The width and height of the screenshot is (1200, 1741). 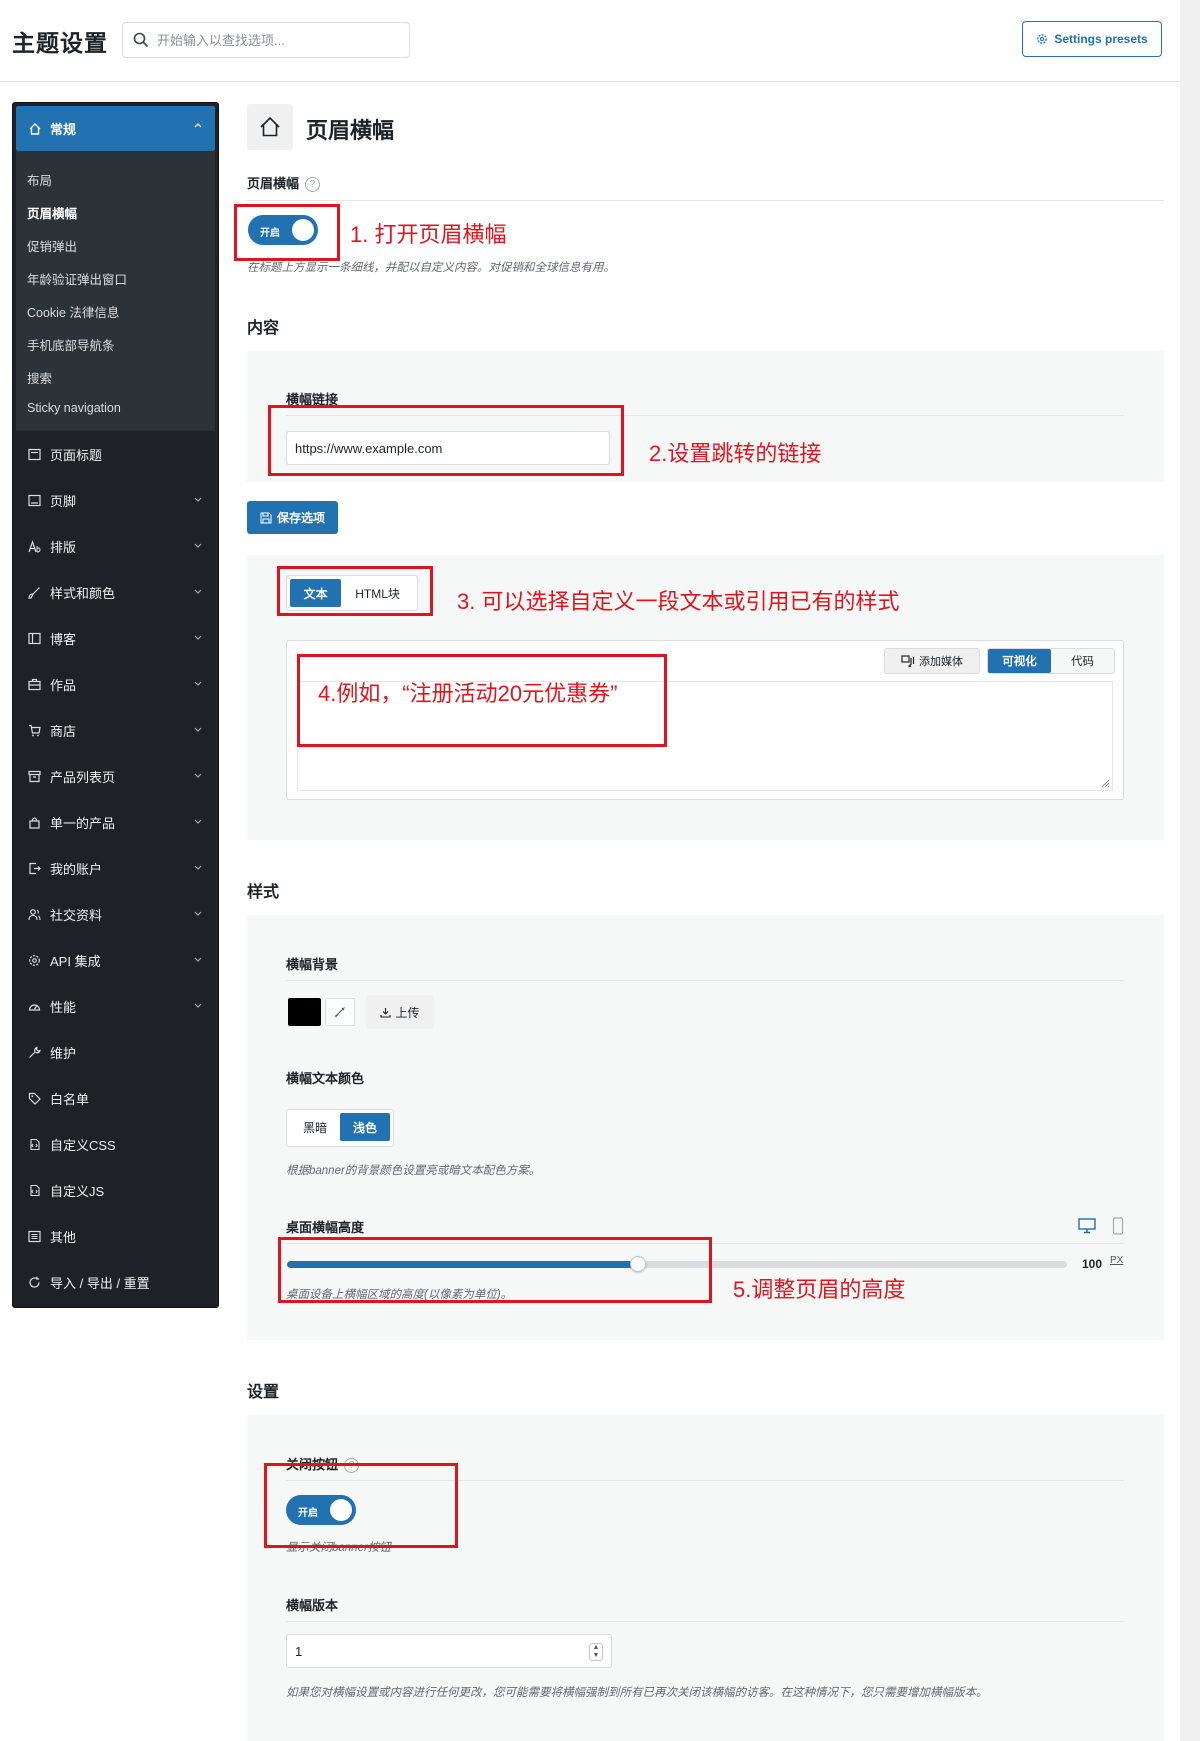 I want to click on sidebar-item-general: 常规, so click(x=115, y=128).